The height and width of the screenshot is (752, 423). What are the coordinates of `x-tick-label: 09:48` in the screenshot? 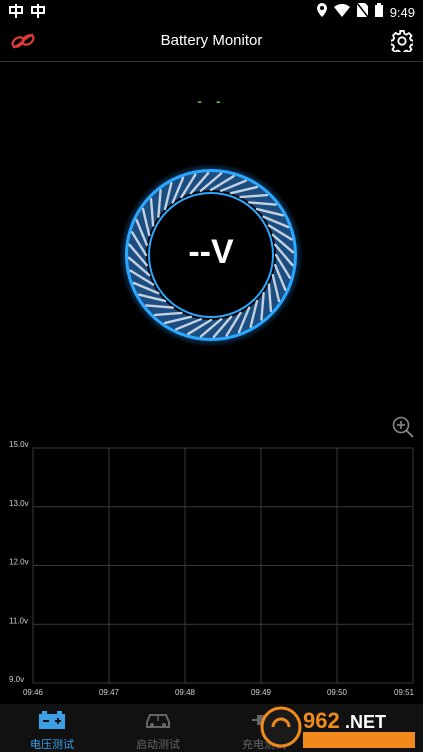 It's located at (185, 692).